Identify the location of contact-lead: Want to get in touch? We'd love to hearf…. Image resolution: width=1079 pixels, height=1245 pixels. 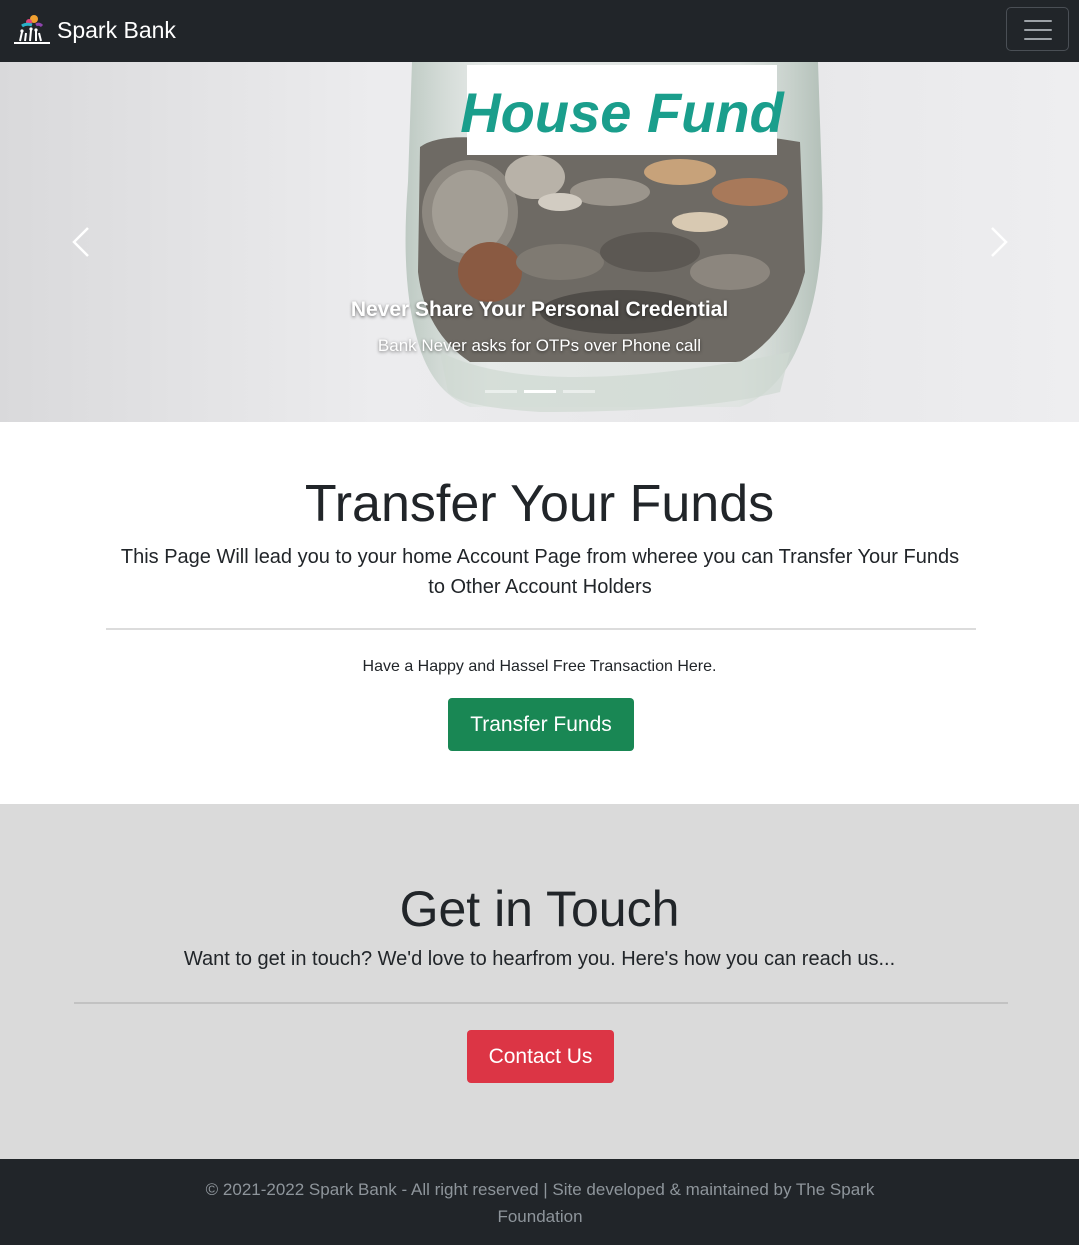
(539, 959).